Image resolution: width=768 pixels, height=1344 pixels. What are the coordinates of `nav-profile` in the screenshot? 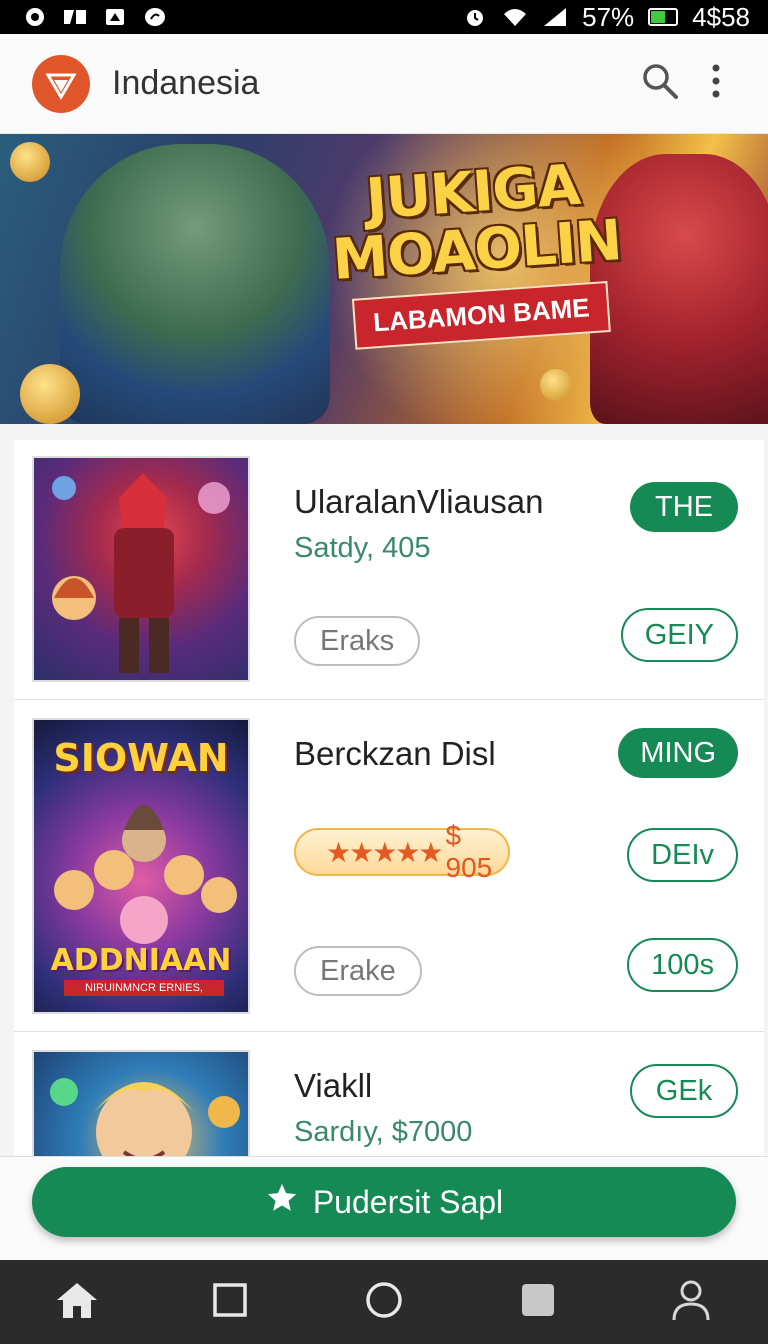 It's located at (691, 1302).